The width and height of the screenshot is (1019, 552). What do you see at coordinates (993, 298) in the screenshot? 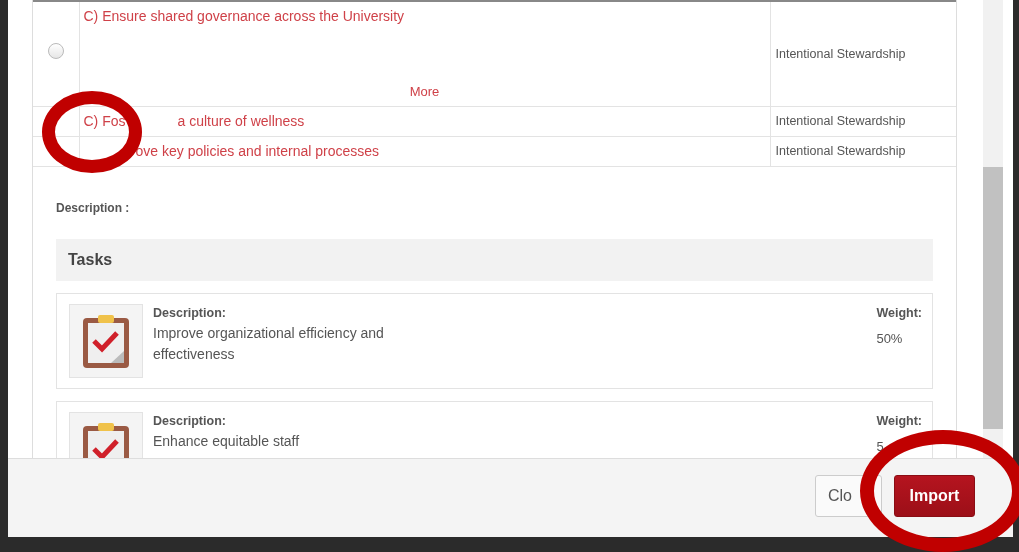
I see `scrollbar-thumb` at bounding box center [993, 298].